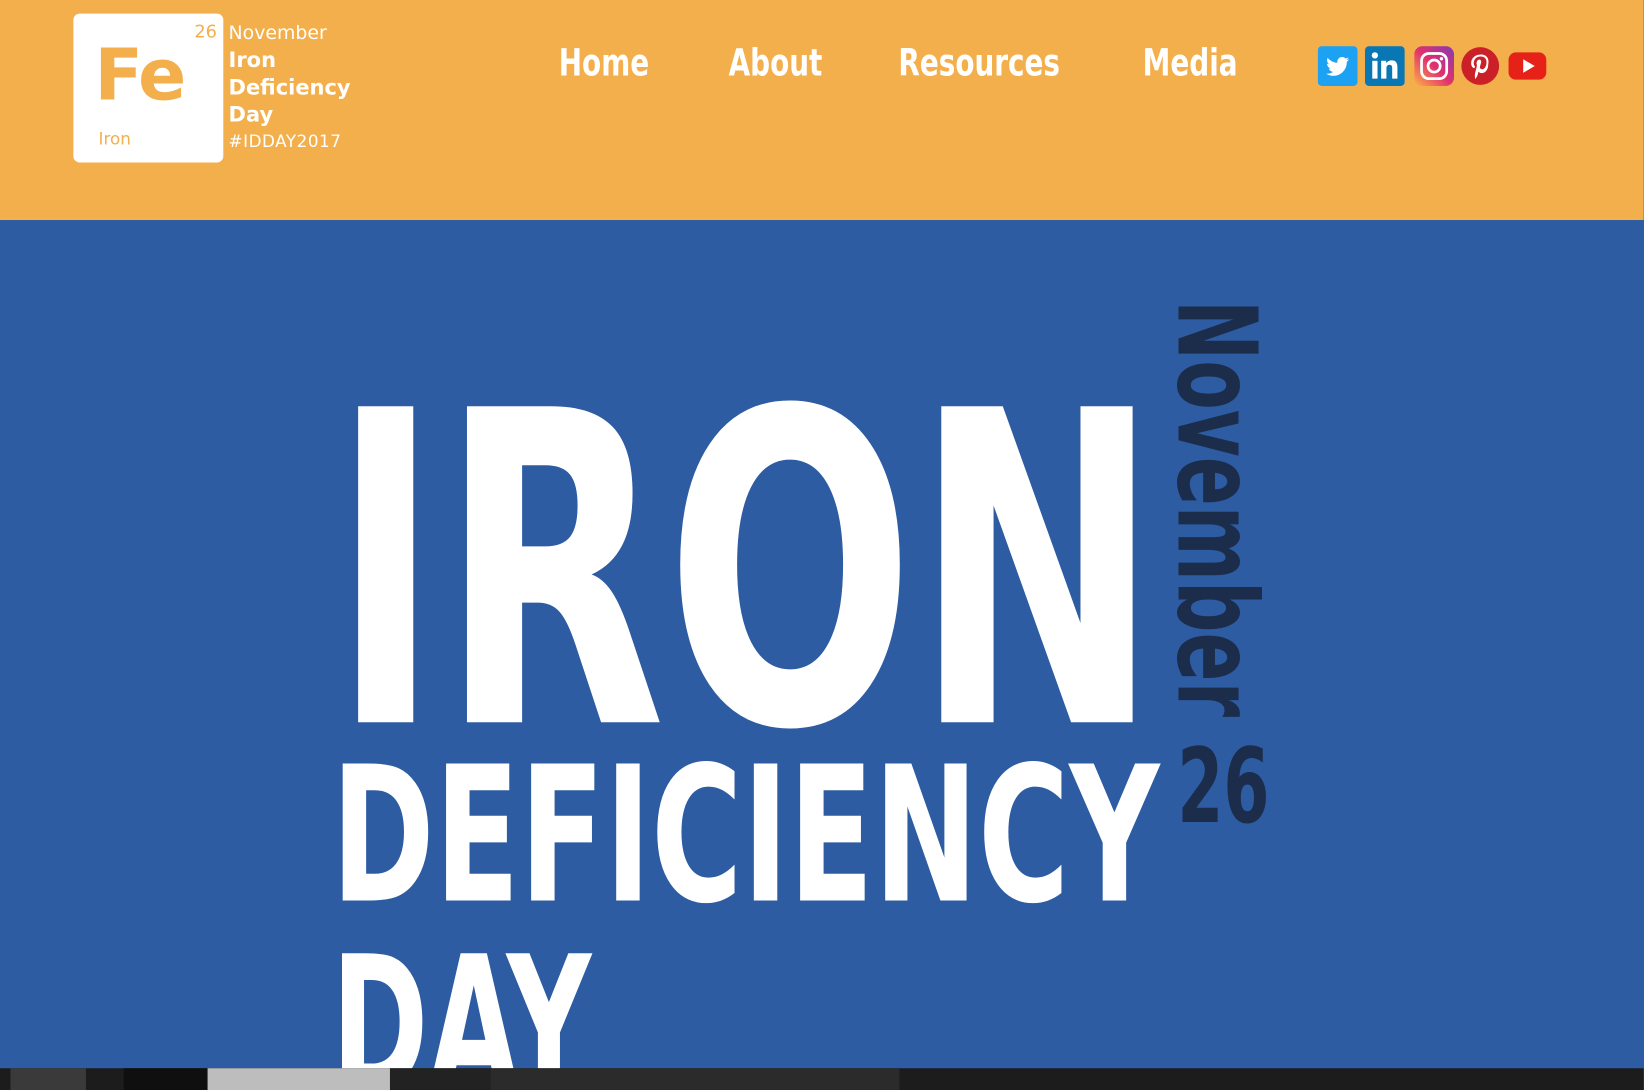 This screenshot has height=1090, width=1644. Describe the element at coordinates (285, 141) in the screenshot. I see `logo-hashtag: #IDDAY2017` at that location.